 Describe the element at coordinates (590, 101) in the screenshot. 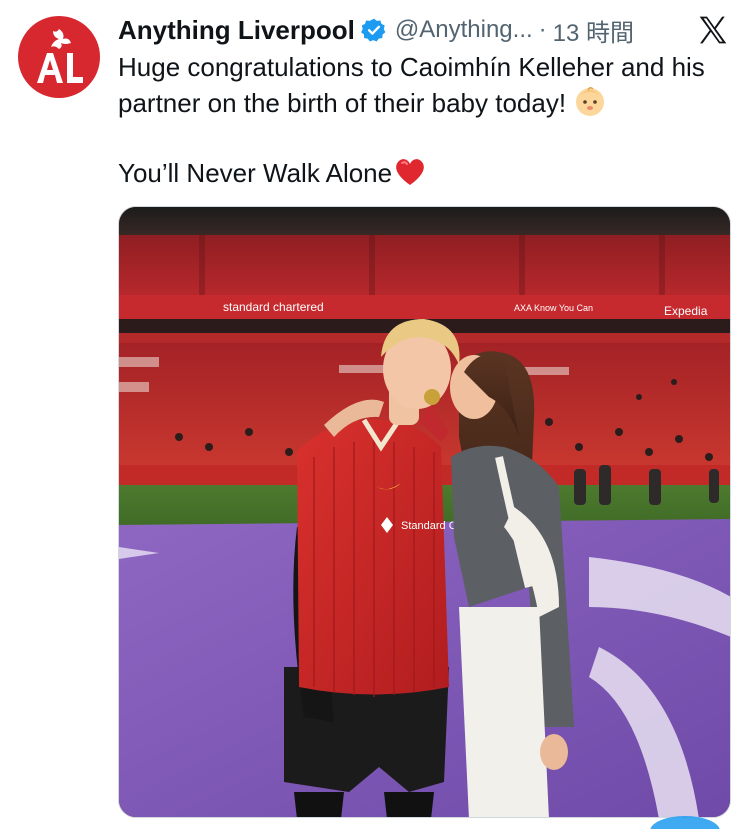

I see `baby-emoji` at that location.